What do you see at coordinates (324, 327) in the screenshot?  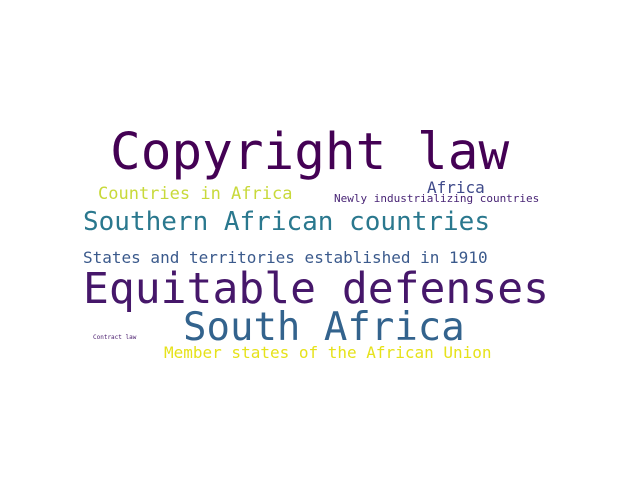 I see `word-south-africa: South Africa` at bounding box center [324, 327].